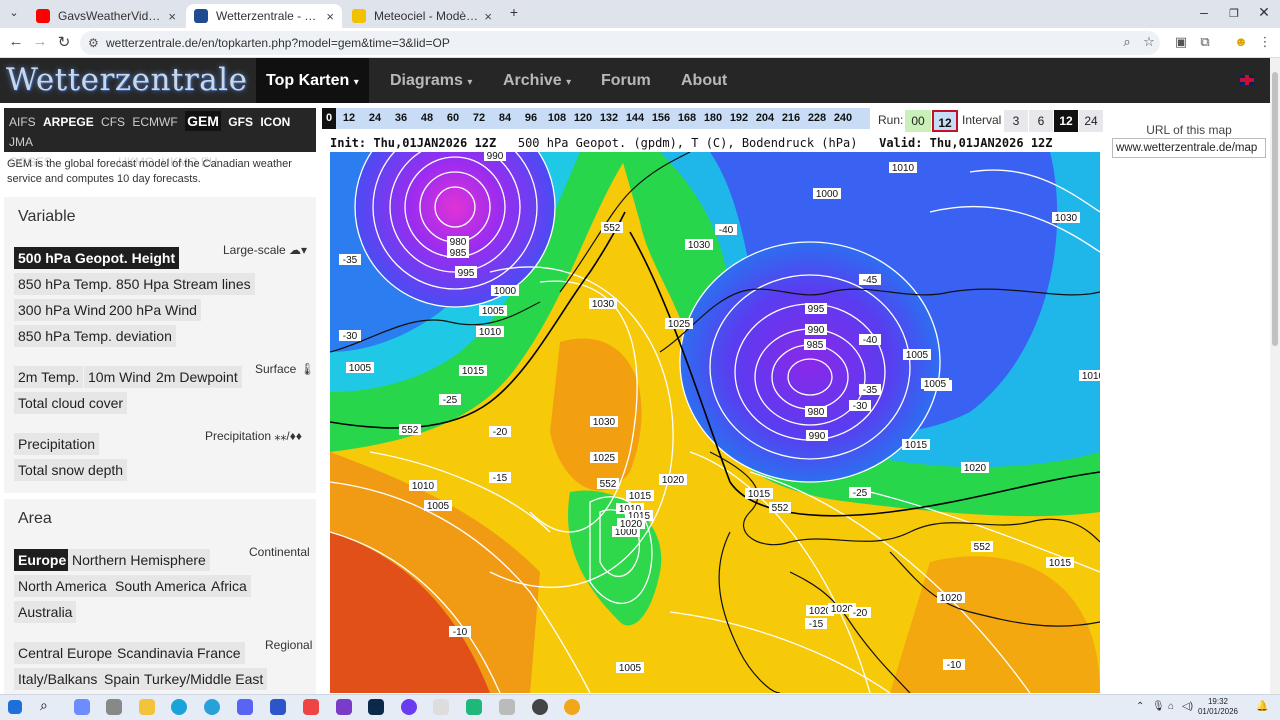 Image resolution: width=1280 pixels, height=720 pixels. Describe the element at coordinates (375, 118) in the screenshot. I see `timestep-24: 24` at that location.